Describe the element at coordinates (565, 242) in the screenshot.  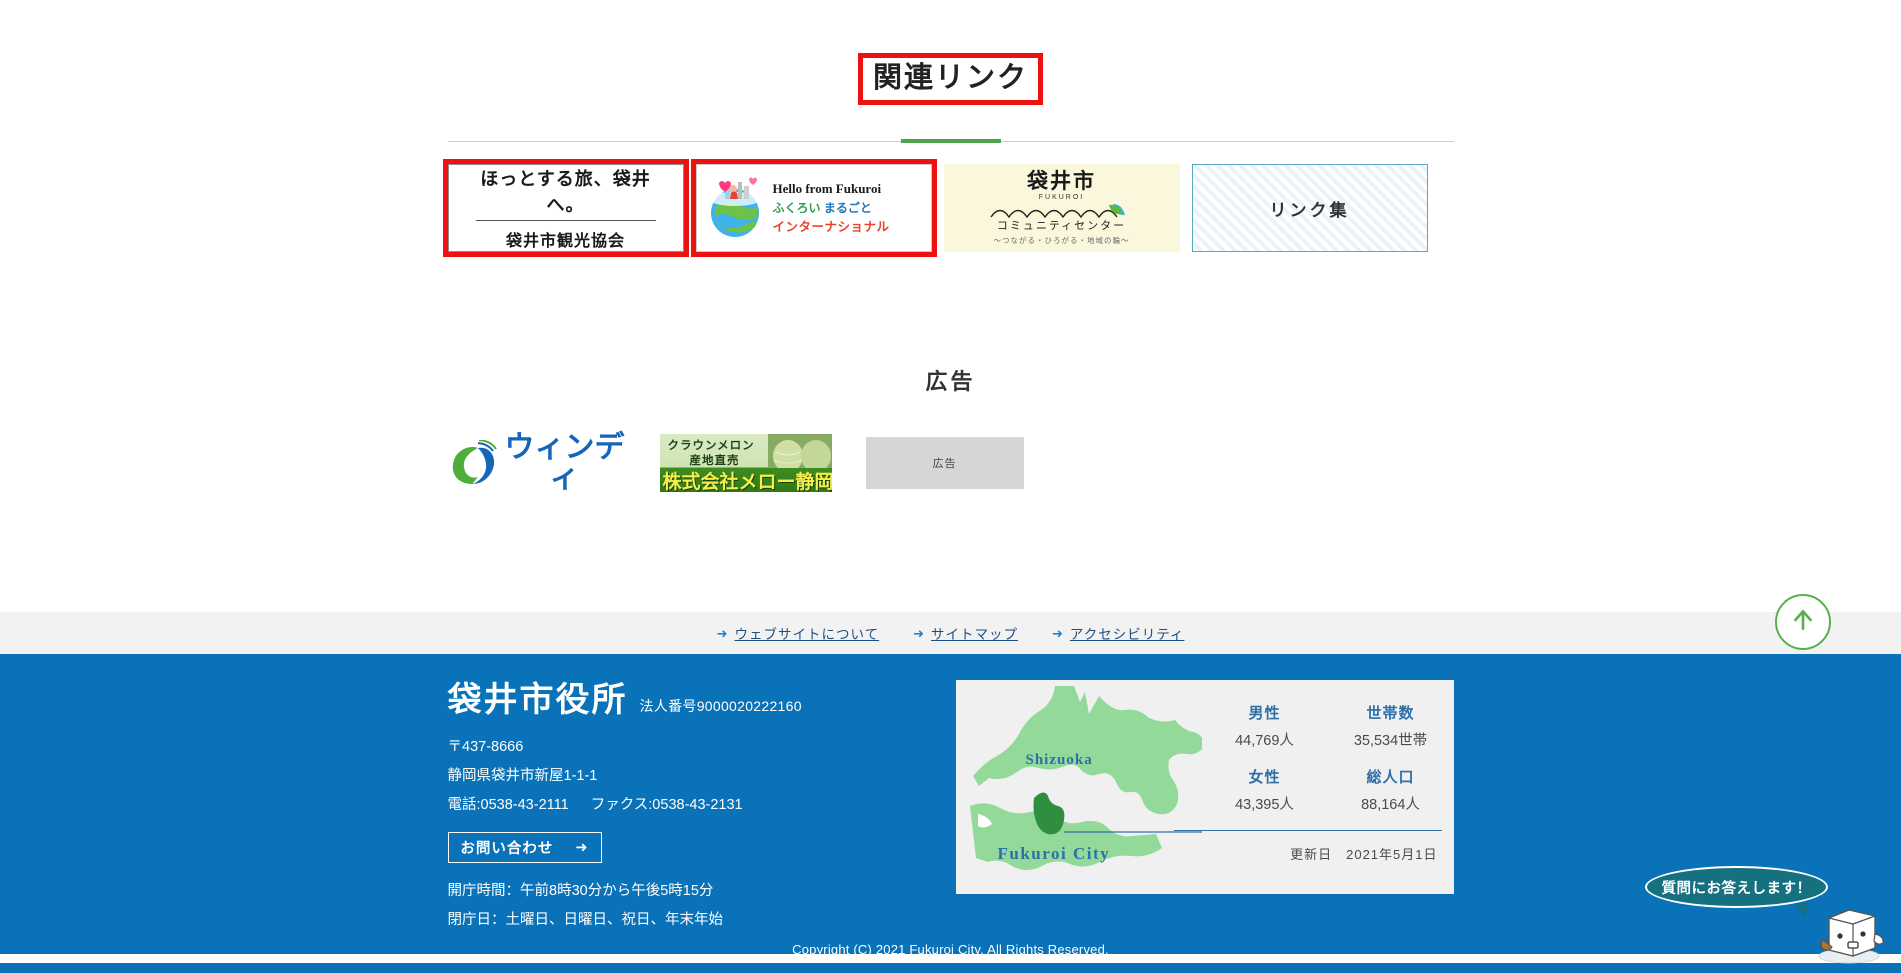
I see `banner-tourism-line2: 袋井市観光協会` at that location.